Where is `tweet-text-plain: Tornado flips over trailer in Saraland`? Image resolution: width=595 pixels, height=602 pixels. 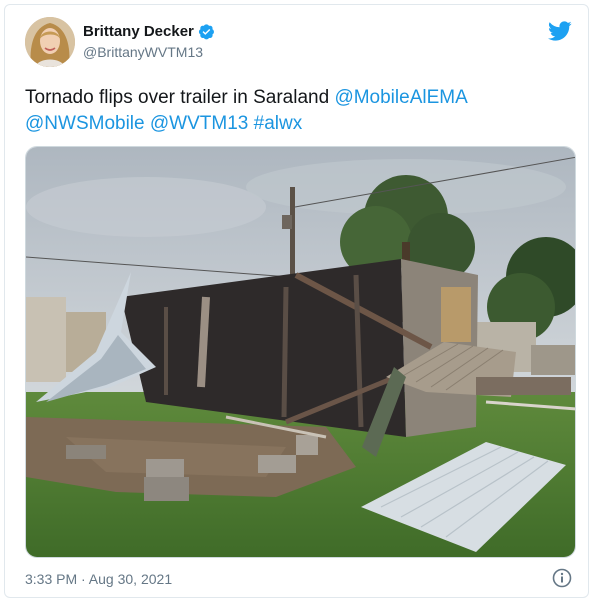 tweet-text-plain: Tornado flips over trailer in Saraland is located at coordinates (180, 97).